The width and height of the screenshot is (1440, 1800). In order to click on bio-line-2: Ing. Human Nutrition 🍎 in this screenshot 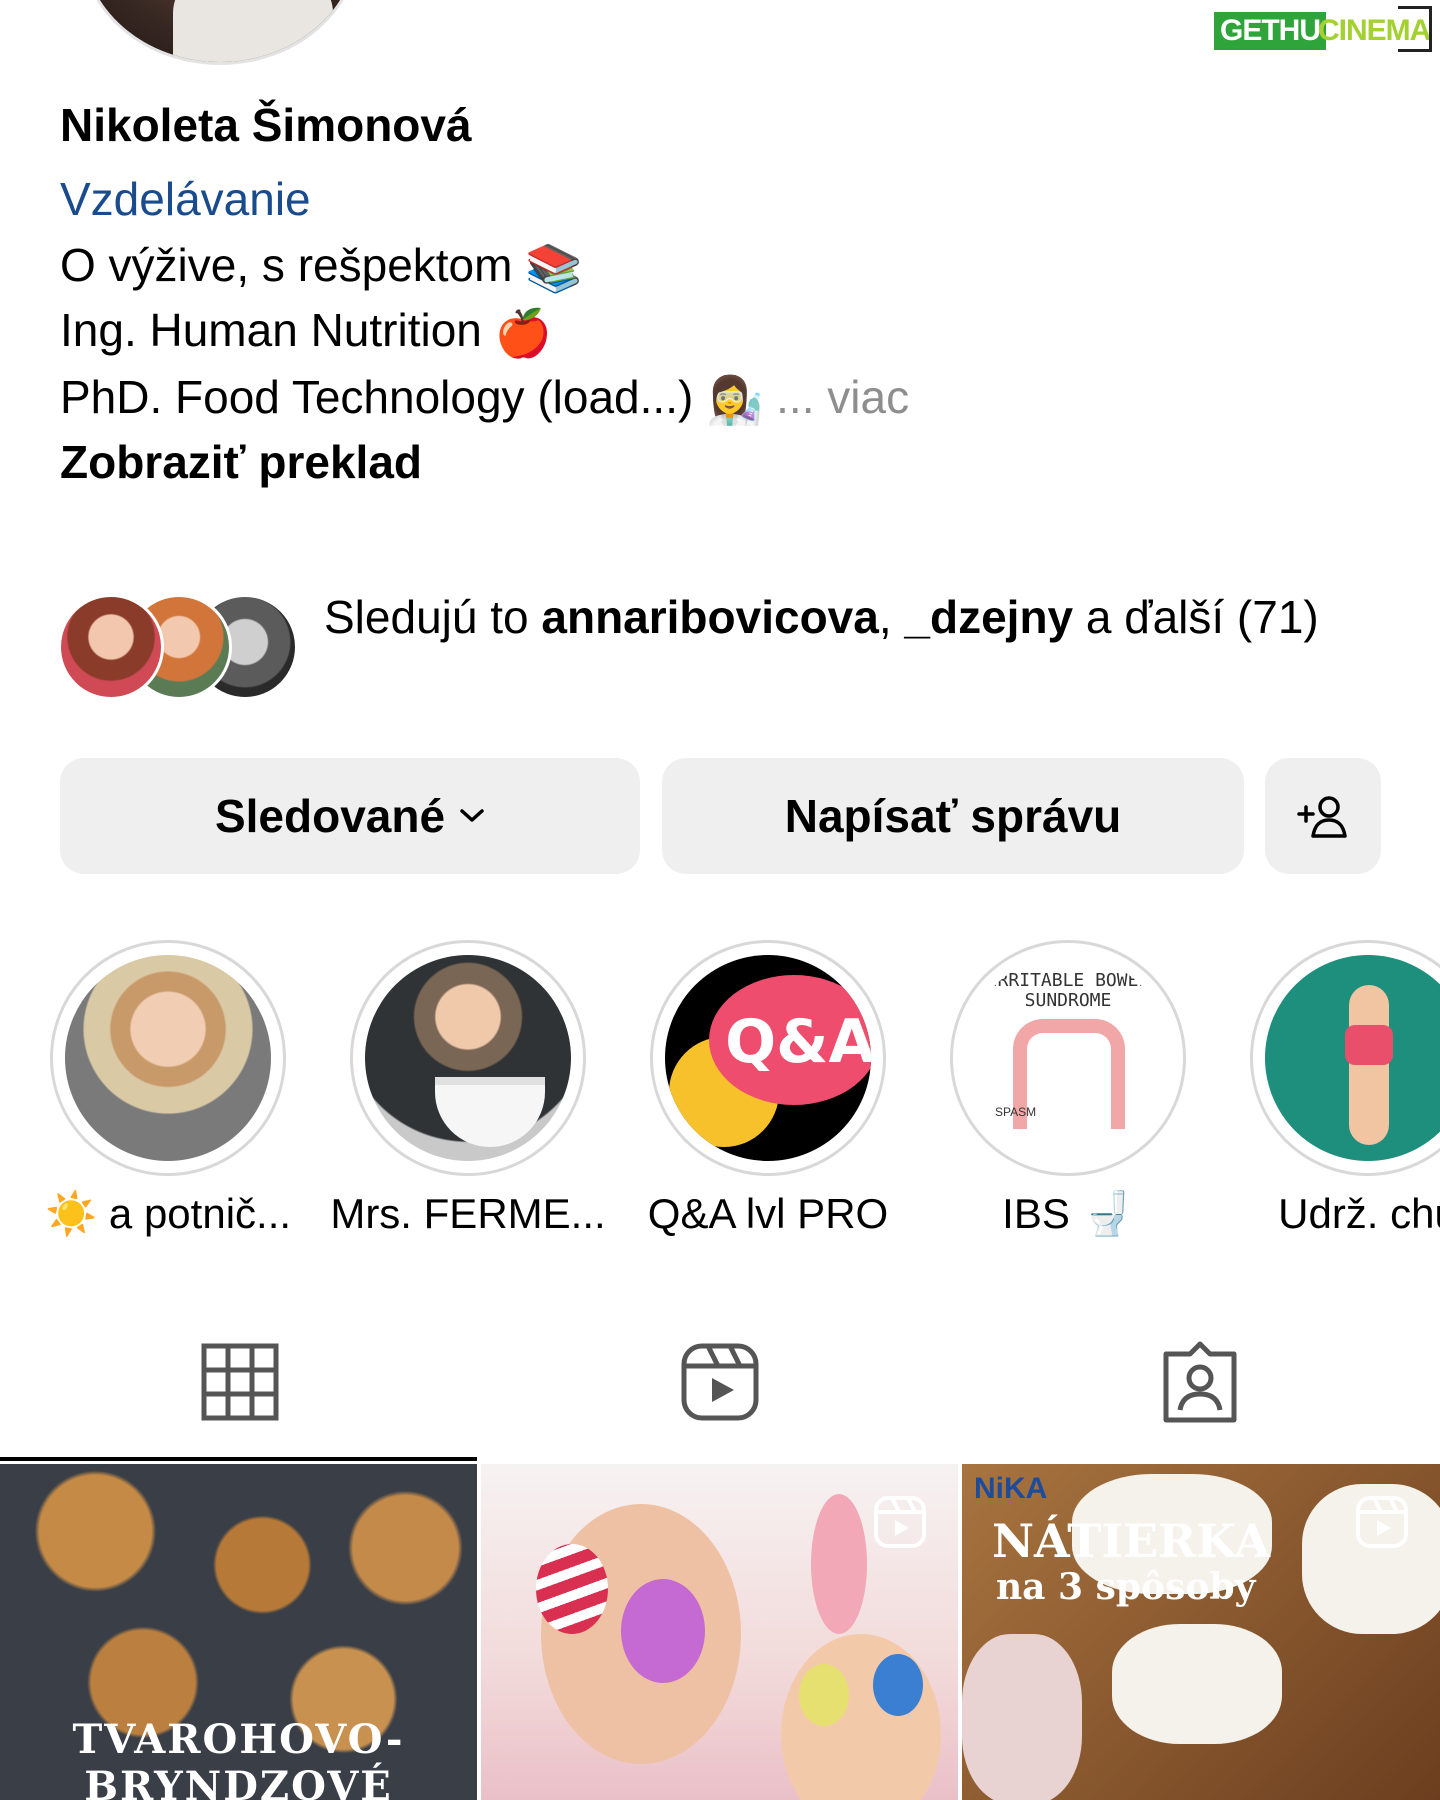, I will do `click(306, 332)`.